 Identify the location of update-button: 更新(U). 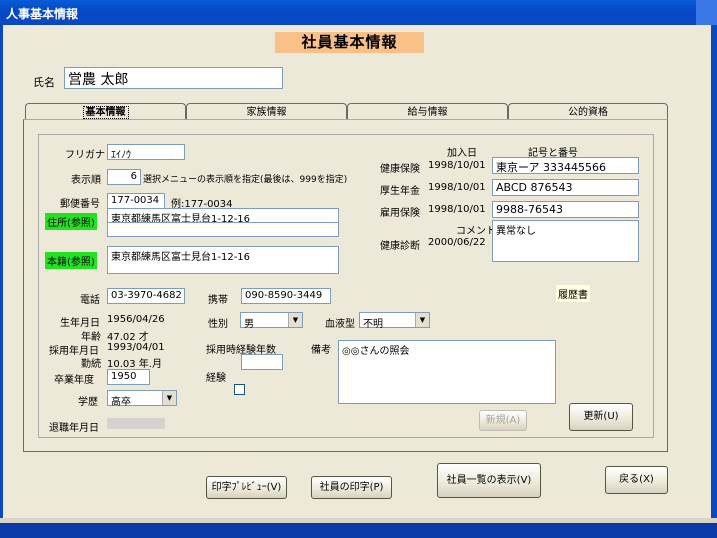
(601, 417).